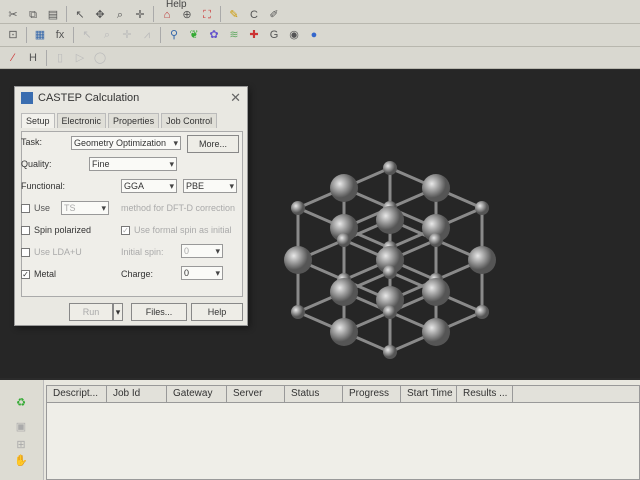 Image resolution: width=640 pixels, height=480 pixels. I want to click on dftd-text: method for DFT-D correction, so click(178, 208).